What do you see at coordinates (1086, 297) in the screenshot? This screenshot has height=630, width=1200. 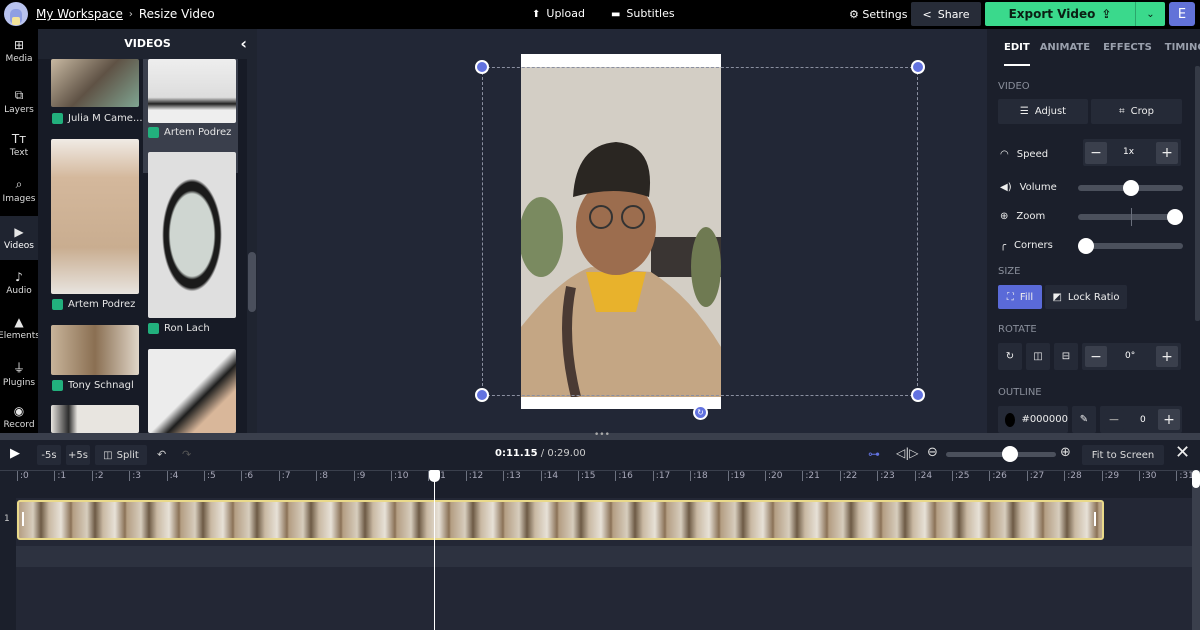 I see `lock-ratio-button: ◩ Lock Ratio` at bounding box center [1086, 297].